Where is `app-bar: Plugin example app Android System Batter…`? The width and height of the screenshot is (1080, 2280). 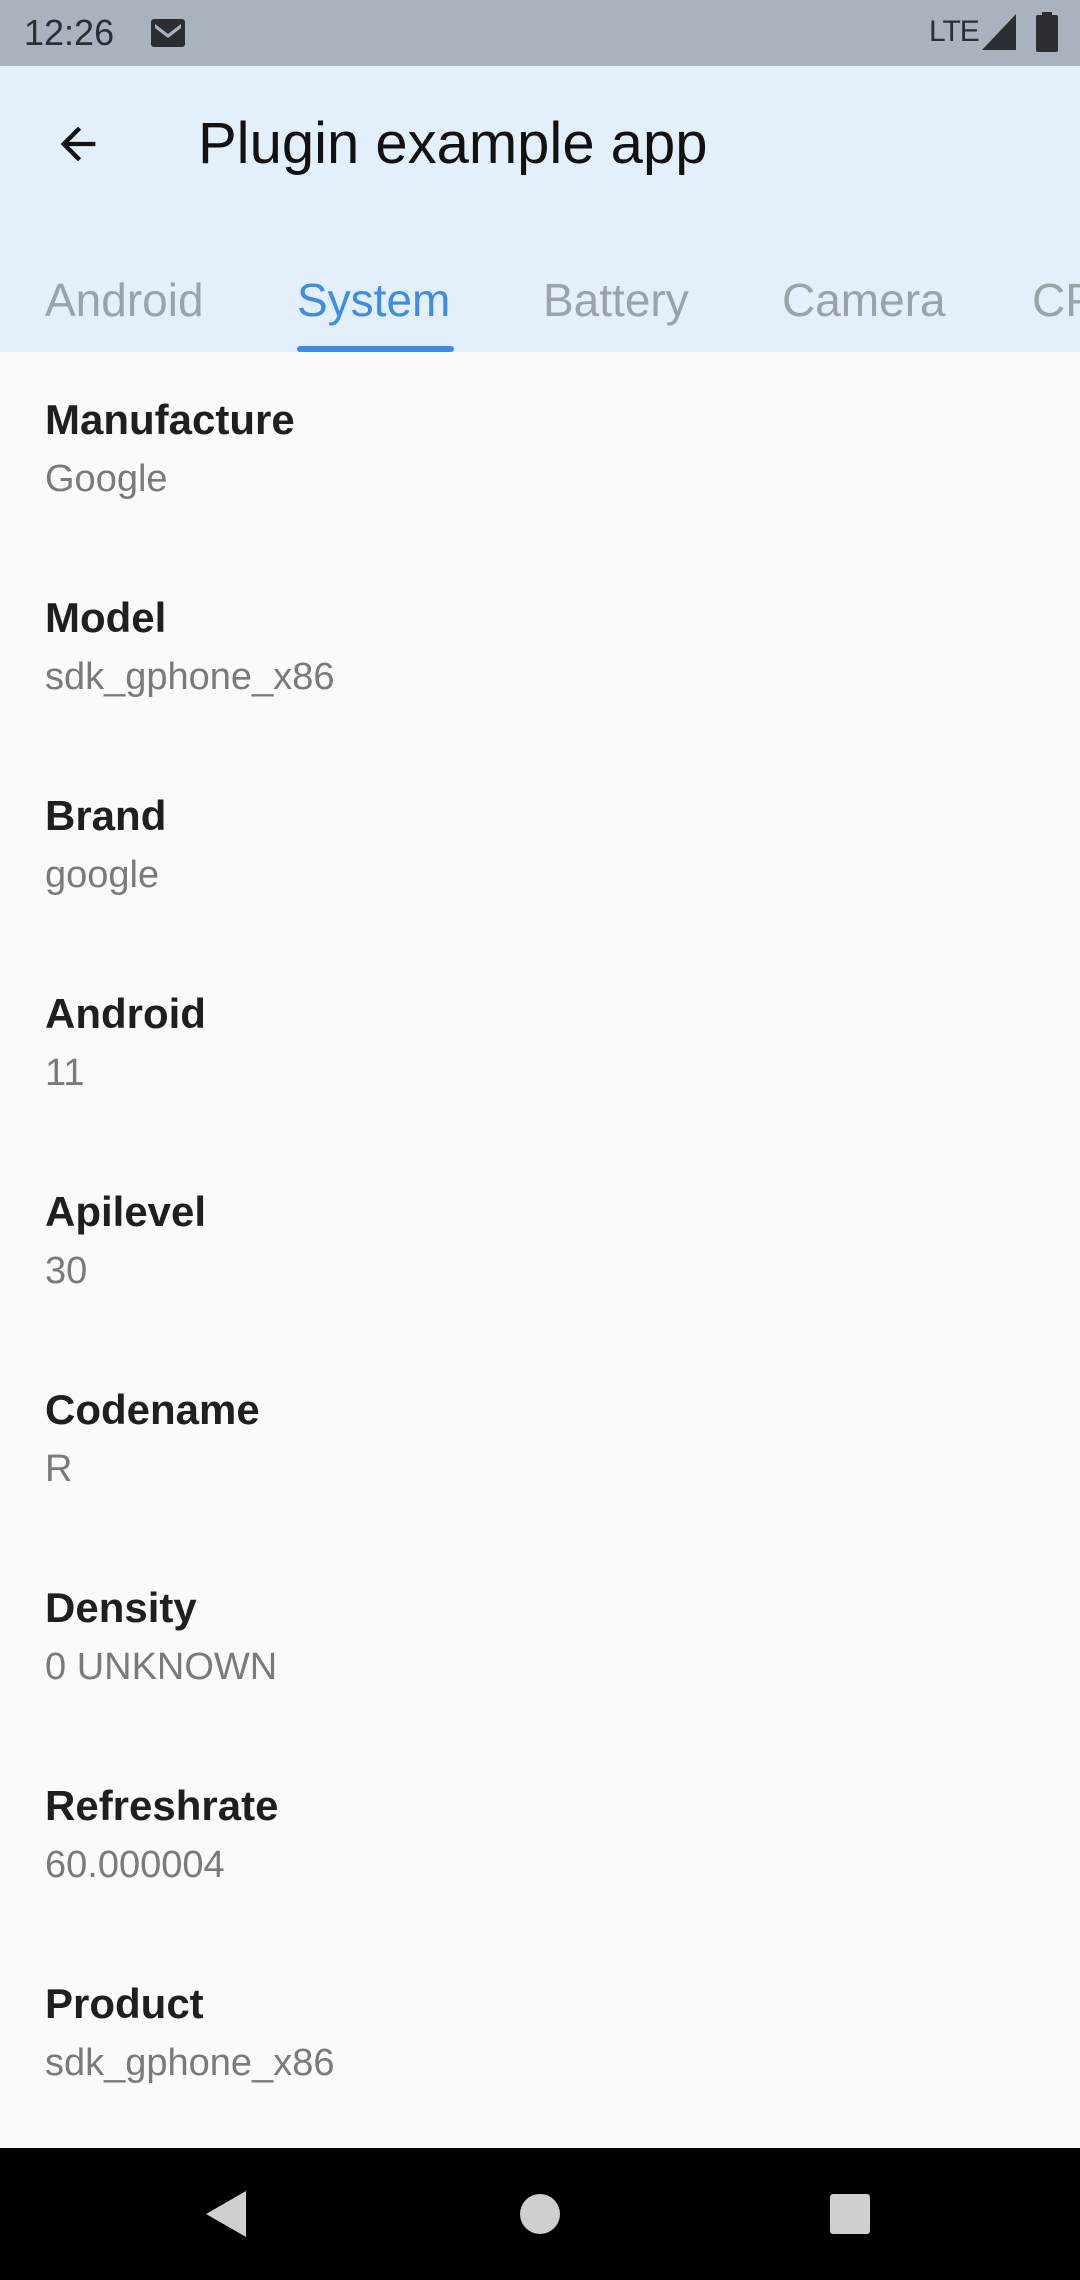 app-bar: Plugin example app Android System Batter… is located at coordinates (540, 209).